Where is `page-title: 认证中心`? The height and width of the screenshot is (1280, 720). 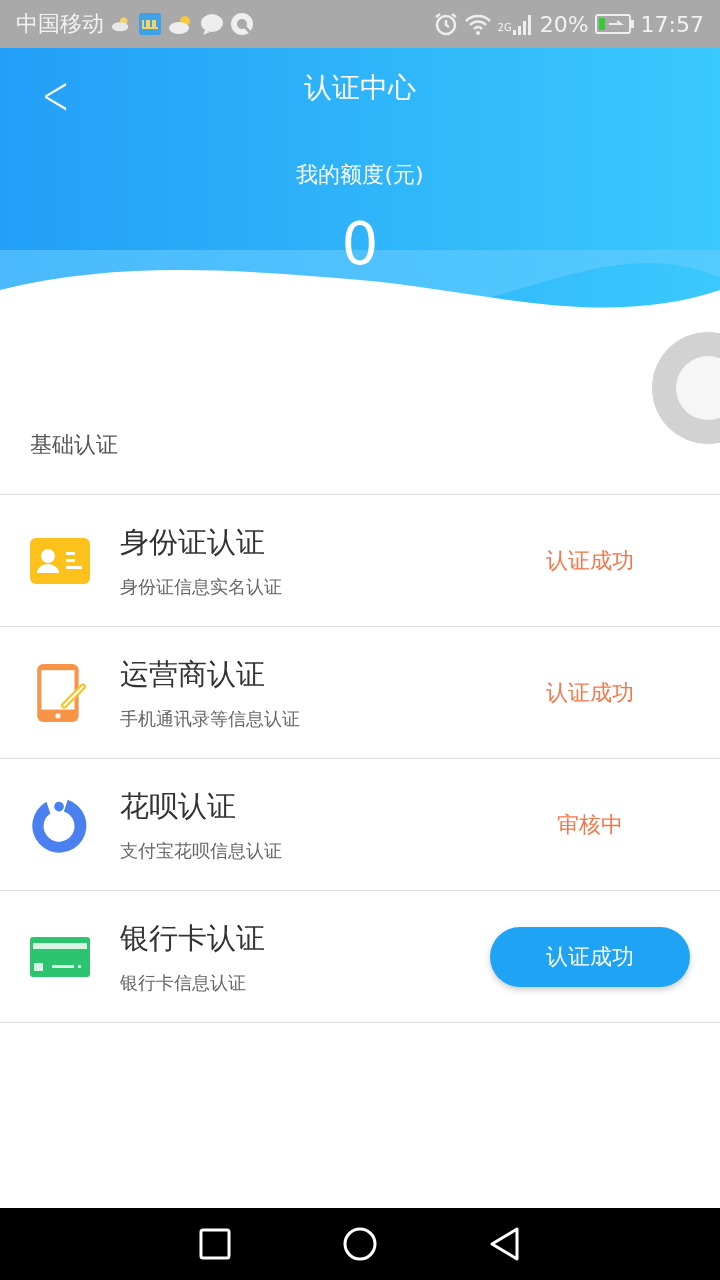 page-title: 认证中心 is located at coordinates (360, 88).